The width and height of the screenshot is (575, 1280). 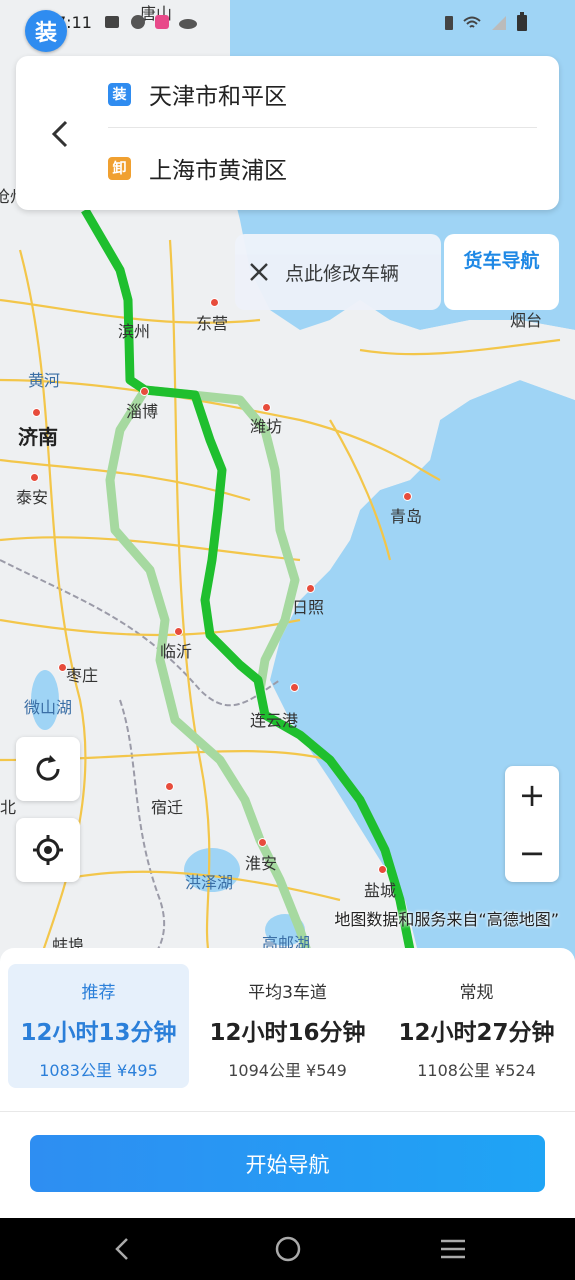 I want to click on map-label: 济南, so click(x=38, y=437).